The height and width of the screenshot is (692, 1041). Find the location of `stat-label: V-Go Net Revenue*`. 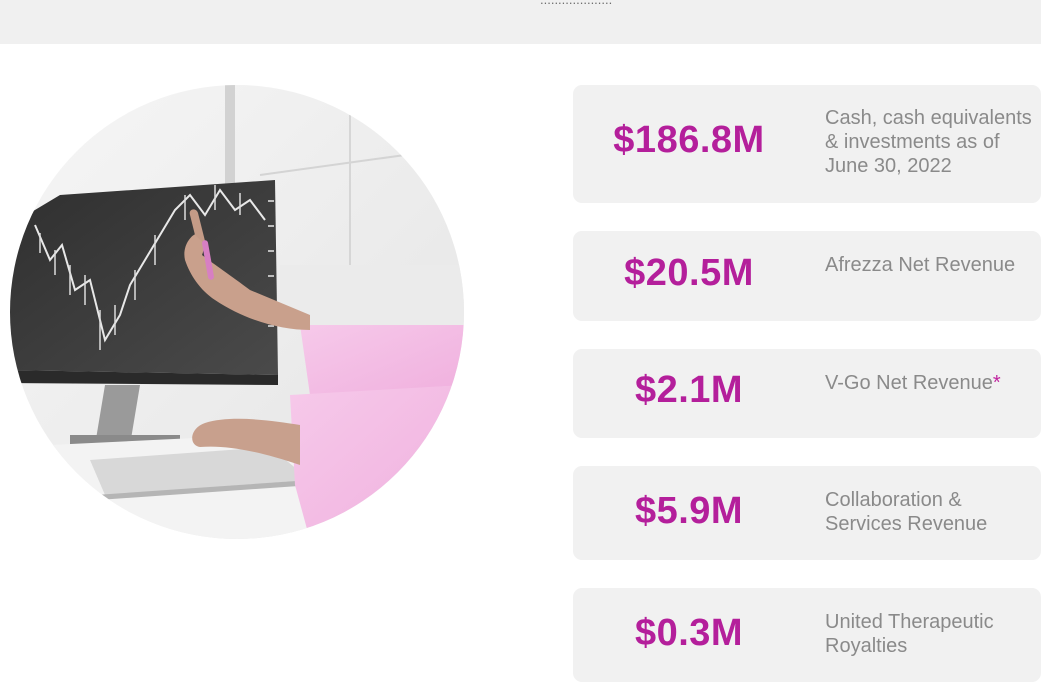

stat-label: V-Go Net Revenue* is located at coordinates (913, 383).